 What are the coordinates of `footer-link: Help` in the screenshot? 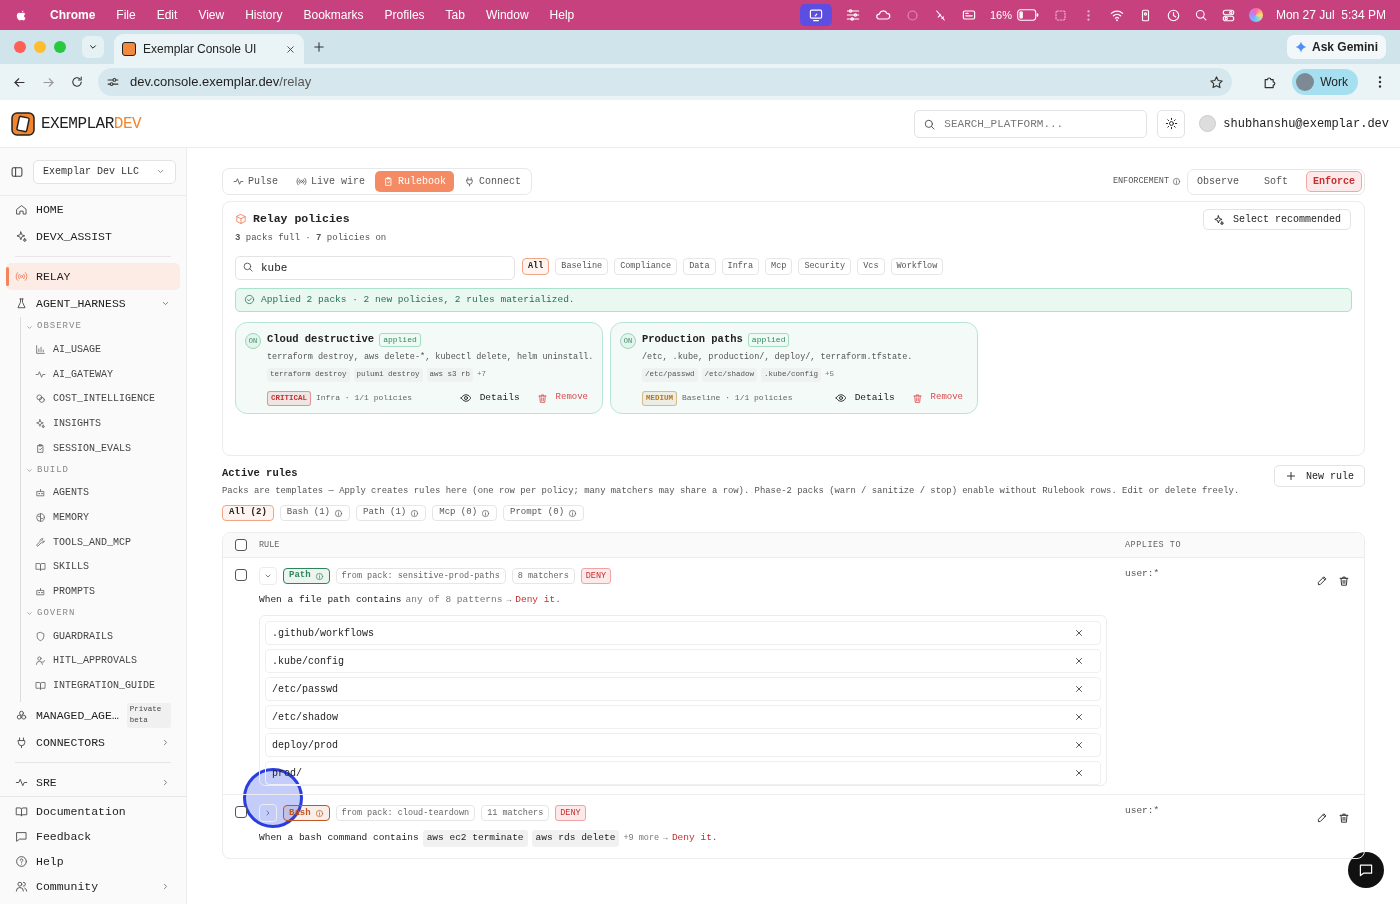 It's located at (93, 861).